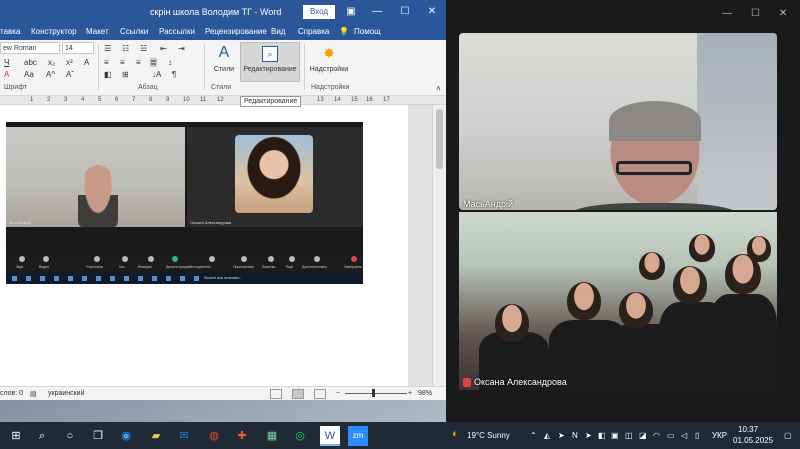  I want to click on zoom-out-icon: −, so click(338, 393).